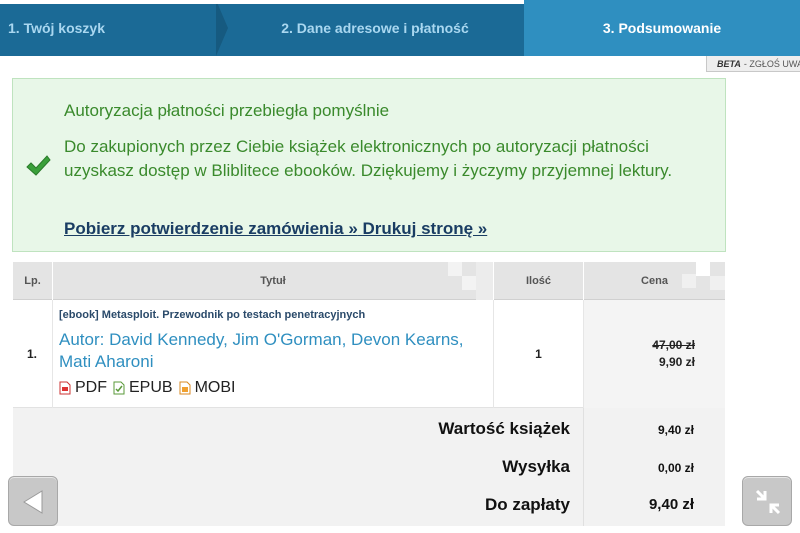  I want to click on format-epub: EPUB, so click(143, 388).